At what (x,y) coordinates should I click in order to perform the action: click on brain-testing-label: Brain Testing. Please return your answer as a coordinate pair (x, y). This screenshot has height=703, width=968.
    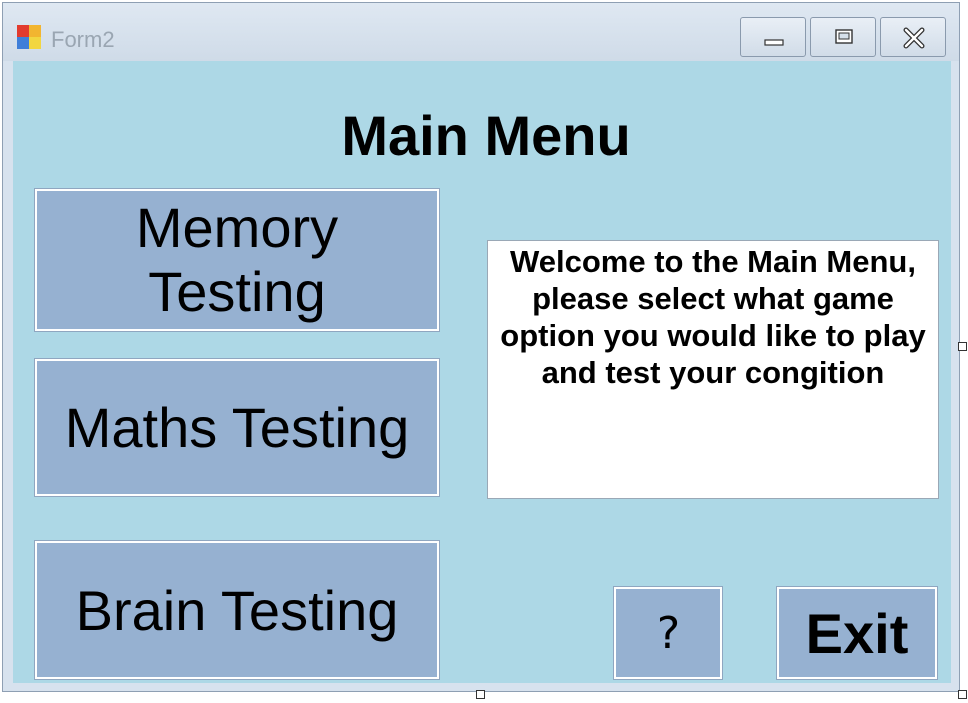
    Looking at the image, I should click on (237, 610).